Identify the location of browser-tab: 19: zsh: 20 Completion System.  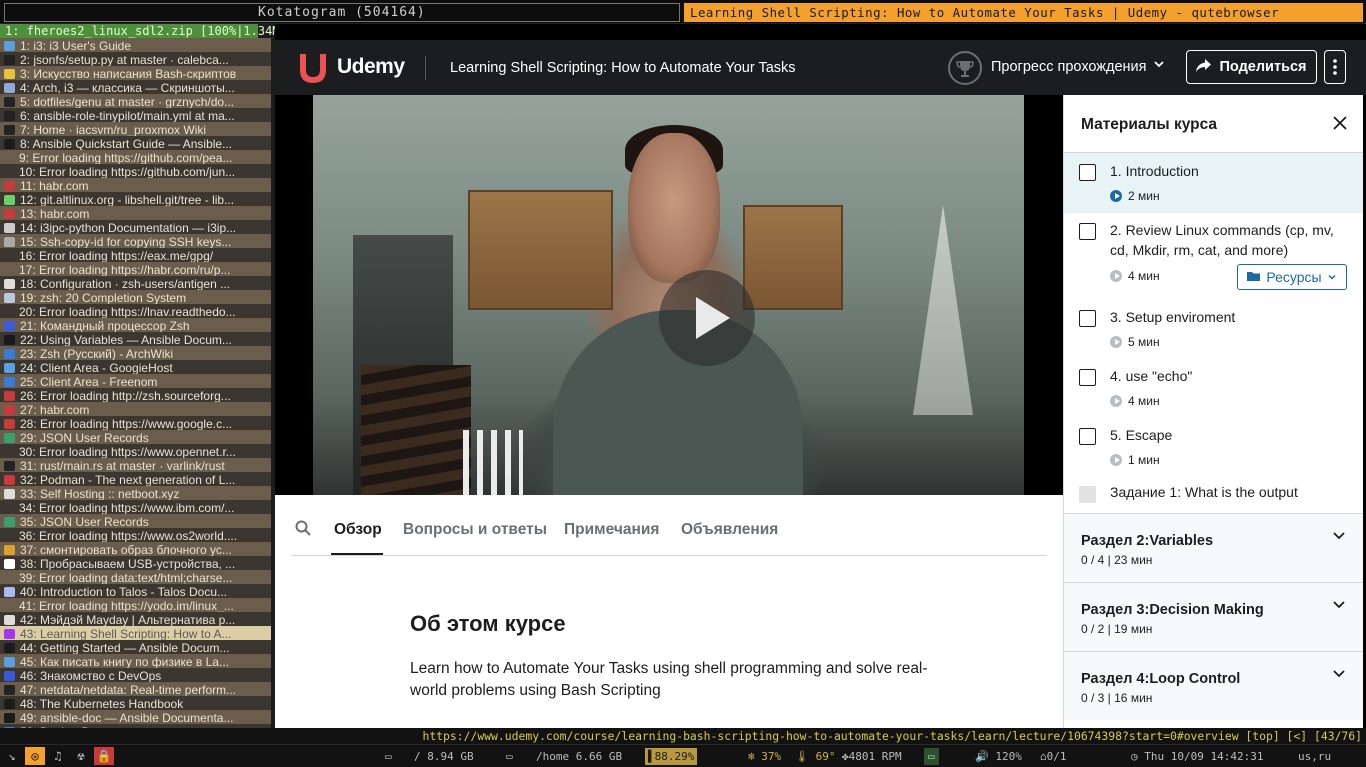
(135, 297).